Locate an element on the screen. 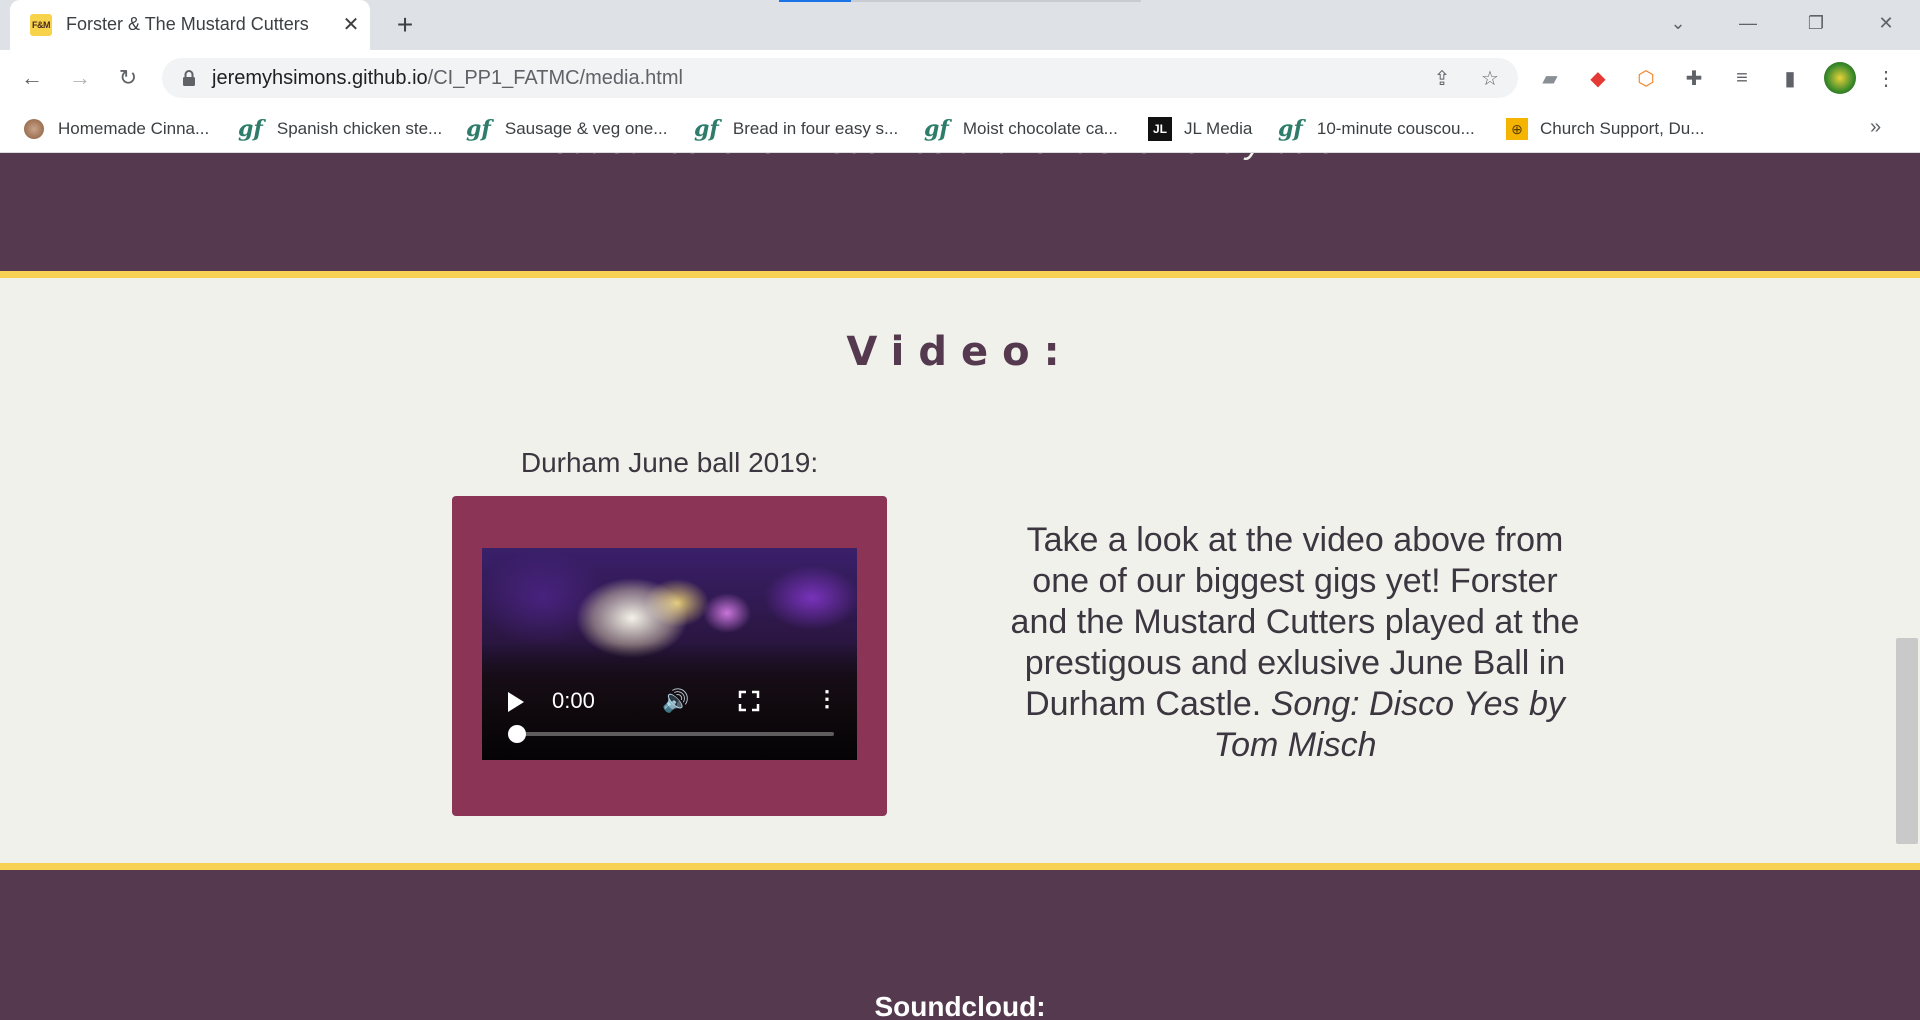 This screenshot has height=1020, width=1920. extension-g-icon: ⬡ is located at coordinates (1646, 78).